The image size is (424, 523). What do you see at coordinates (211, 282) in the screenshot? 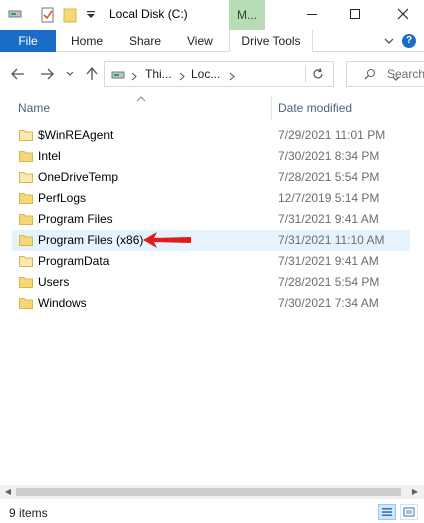
I see `file-row: Users 7/28/2021 5:54 PM` at bounding box center [211, 282].